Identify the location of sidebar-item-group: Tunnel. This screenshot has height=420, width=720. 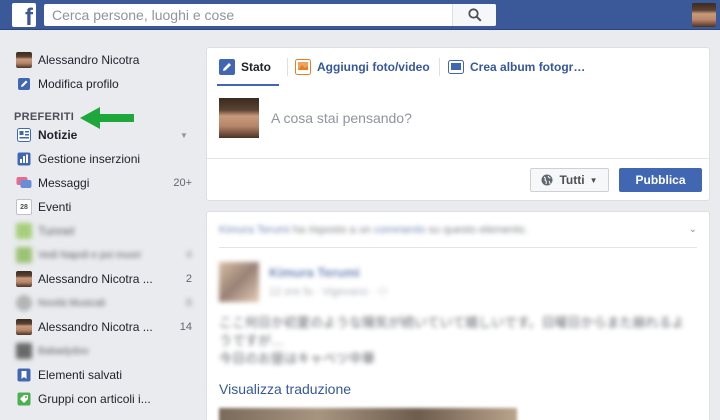
(104, 231).